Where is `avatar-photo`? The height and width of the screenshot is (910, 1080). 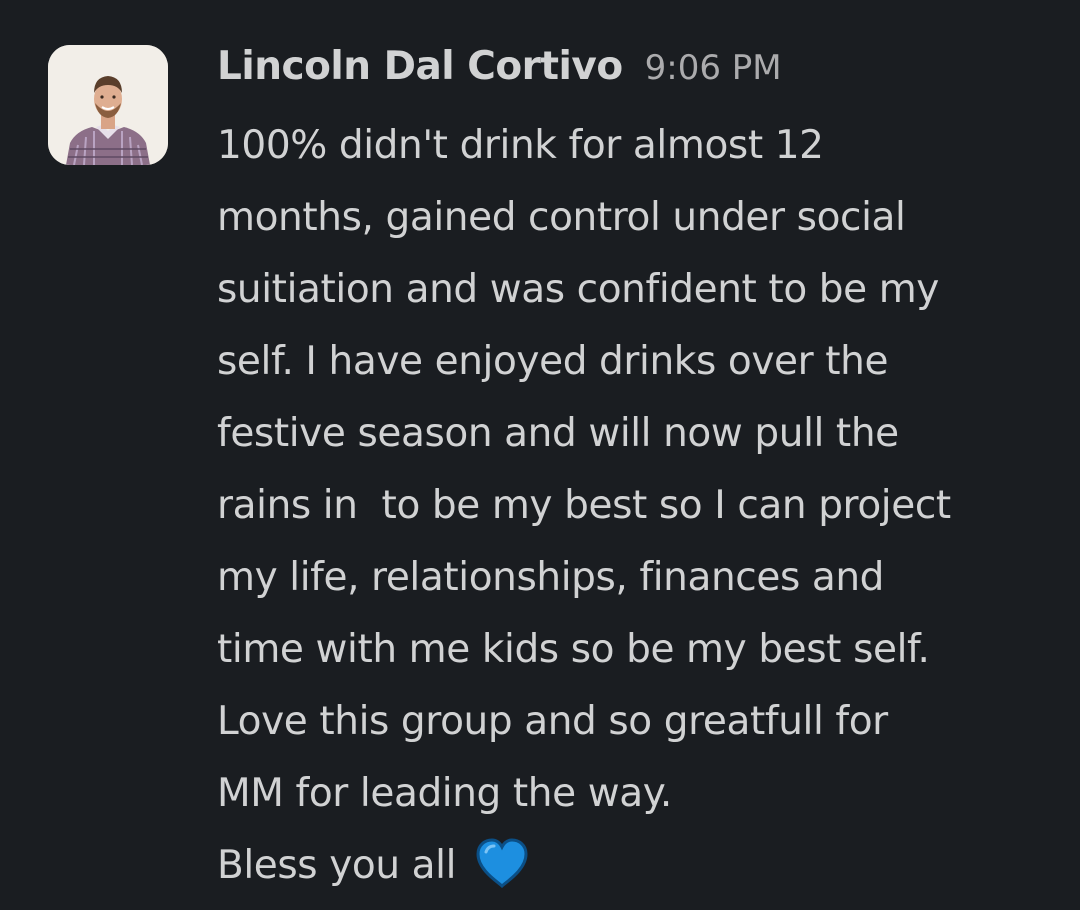 avatar-photo is located at coordinates (108, 105).